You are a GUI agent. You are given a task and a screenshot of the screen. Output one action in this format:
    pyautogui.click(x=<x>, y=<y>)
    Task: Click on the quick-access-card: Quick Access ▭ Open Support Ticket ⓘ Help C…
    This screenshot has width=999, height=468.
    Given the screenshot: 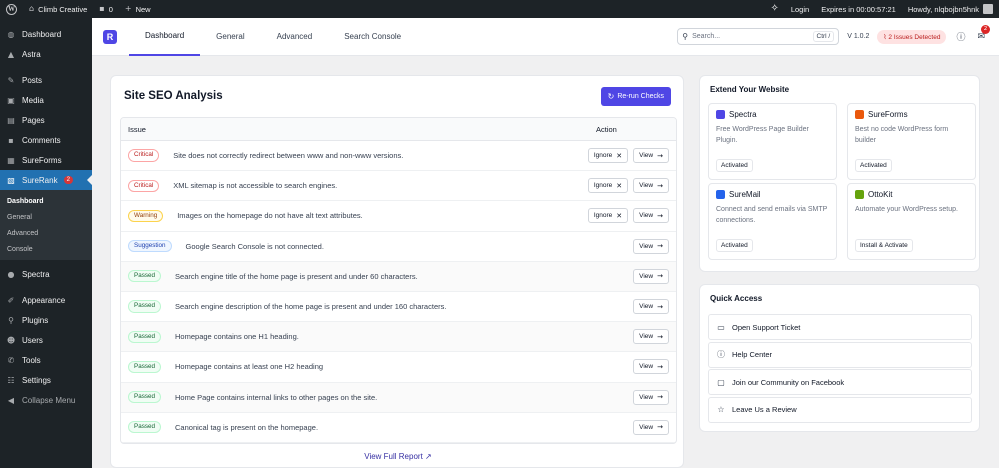 What is the action you would take?
    pyautogui.click(x=839, y=358)
    